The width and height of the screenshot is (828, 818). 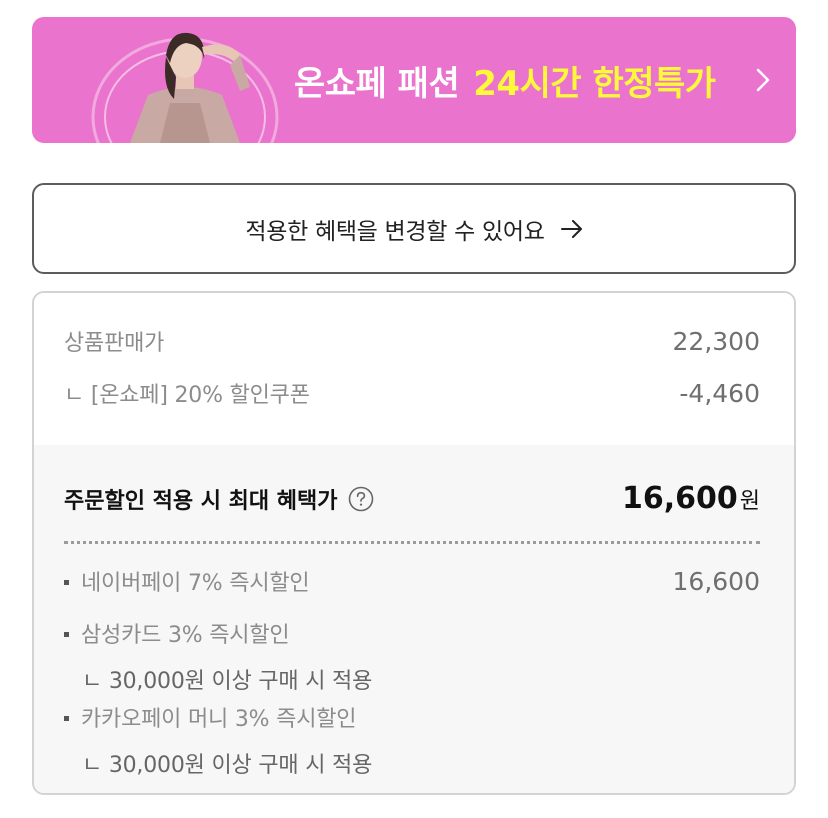 I want to click on dotted-divider, so click(x=412, y=542).